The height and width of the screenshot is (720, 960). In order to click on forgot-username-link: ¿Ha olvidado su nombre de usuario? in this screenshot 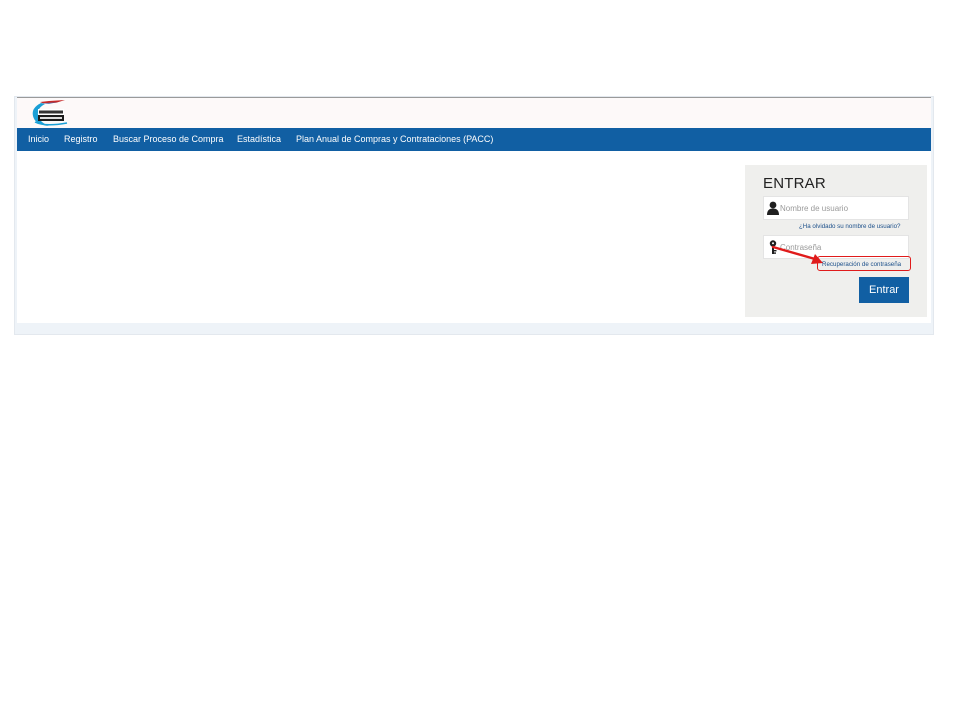, I will do `click(849, 226)`.